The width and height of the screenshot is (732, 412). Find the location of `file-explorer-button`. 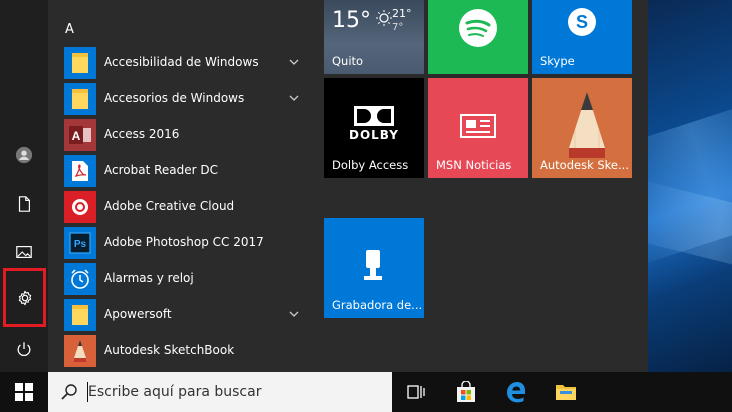

file-explorer-button is located at coordinates (566, 392).